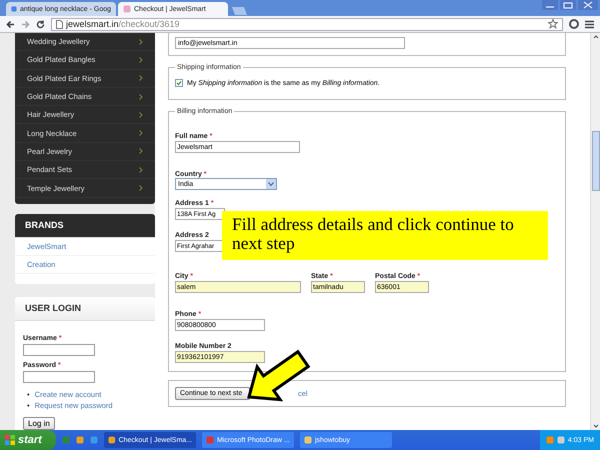  What do you see at coordinates (85, 308) in the screenshot?
I see `panel-heading: USER LOGIN` at bounding box center [85, 308].